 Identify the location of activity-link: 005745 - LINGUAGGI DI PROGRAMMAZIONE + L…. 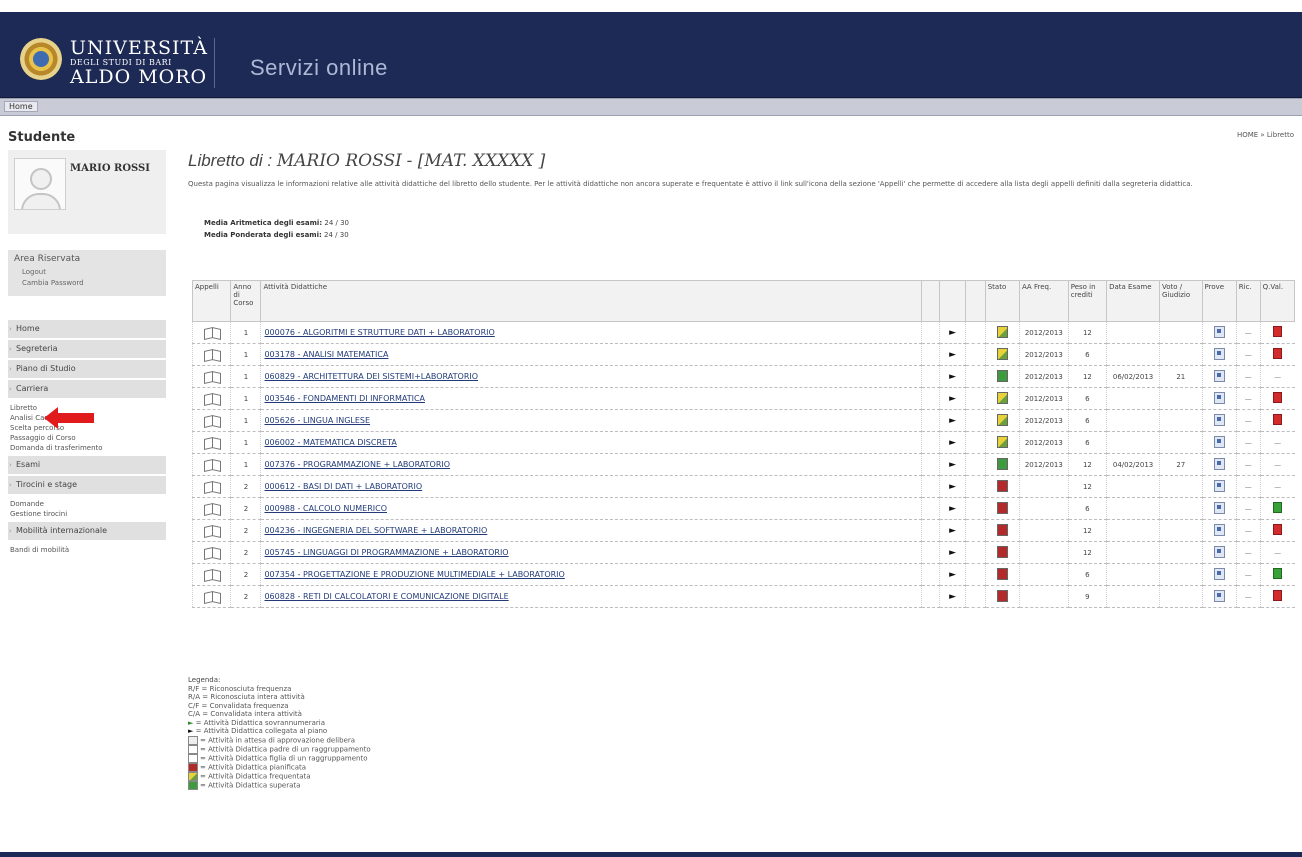
(386, 552).